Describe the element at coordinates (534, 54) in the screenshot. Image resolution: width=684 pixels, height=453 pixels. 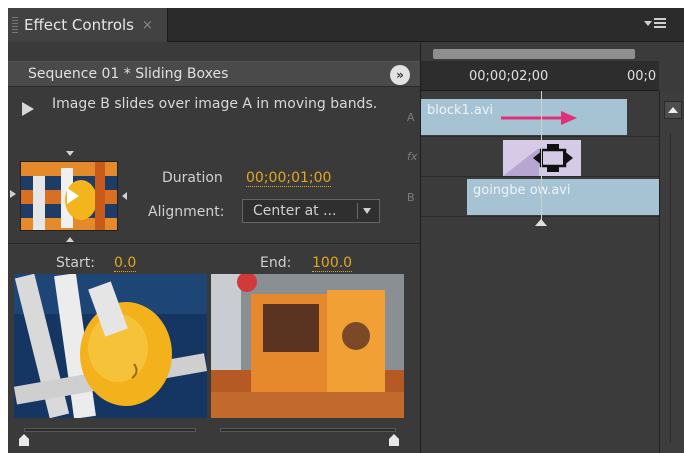
I see `timeline-zoom-bar` at that location.